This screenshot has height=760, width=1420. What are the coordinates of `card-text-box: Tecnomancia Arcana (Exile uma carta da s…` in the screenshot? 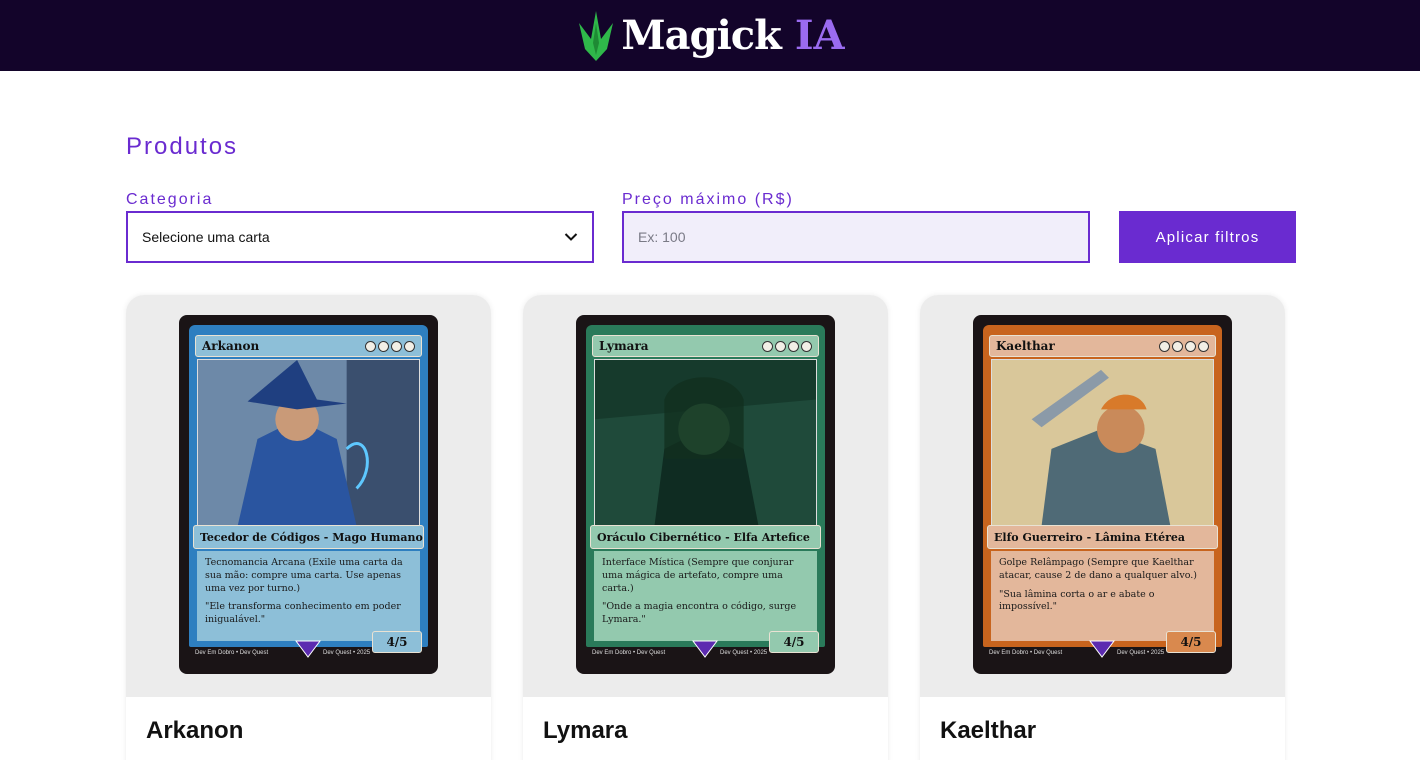 It's located at (308, 596).